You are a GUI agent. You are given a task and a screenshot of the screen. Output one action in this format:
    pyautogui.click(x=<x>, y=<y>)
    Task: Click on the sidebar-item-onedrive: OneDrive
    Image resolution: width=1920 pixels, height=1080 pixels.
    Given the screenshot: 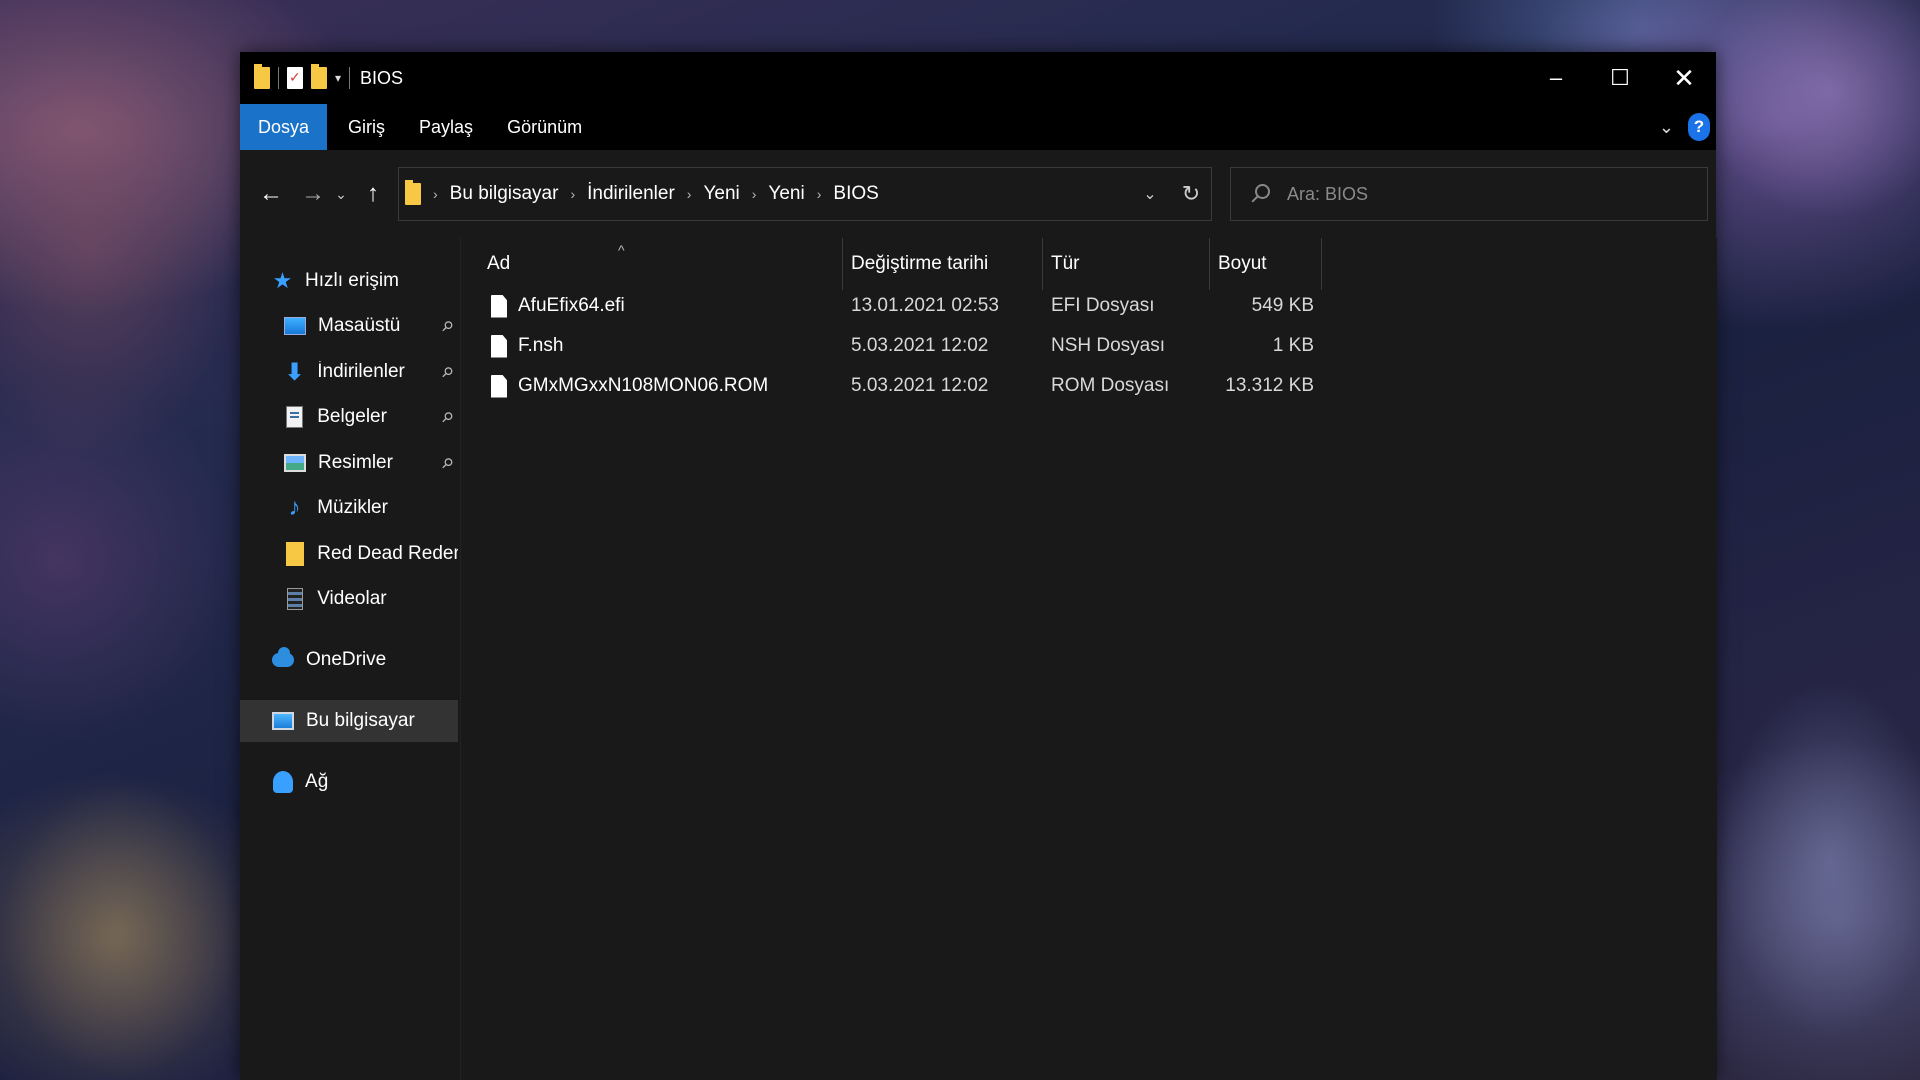 What is the action you would take?
    pyautogui.click(x=349, y=660)
    